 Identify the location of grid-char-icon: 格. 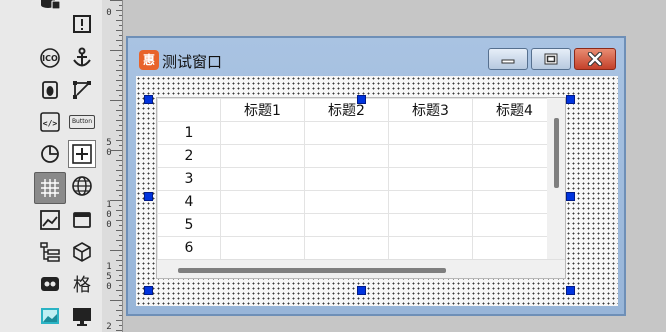
(82, 284).